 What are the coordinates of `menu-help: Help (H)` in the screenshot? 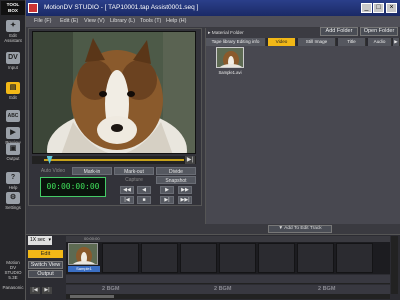 It's located at (176, 21).